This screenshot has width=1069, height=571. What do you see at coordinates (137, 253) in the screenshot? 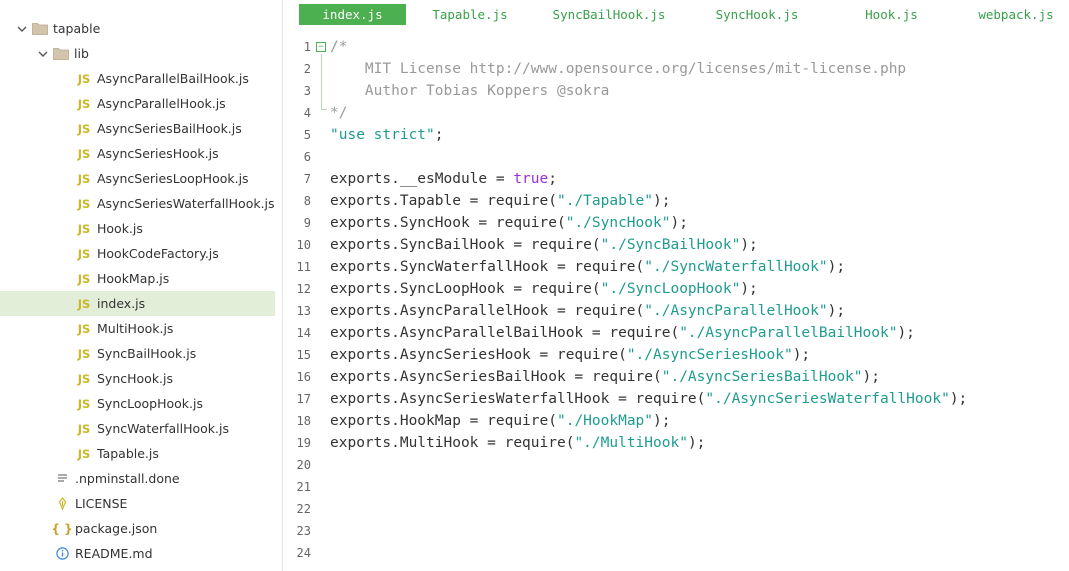
I see `tree-file-hookcodefactory-js: JS HookCodeFactory.js` at bounding box center [137, 253].